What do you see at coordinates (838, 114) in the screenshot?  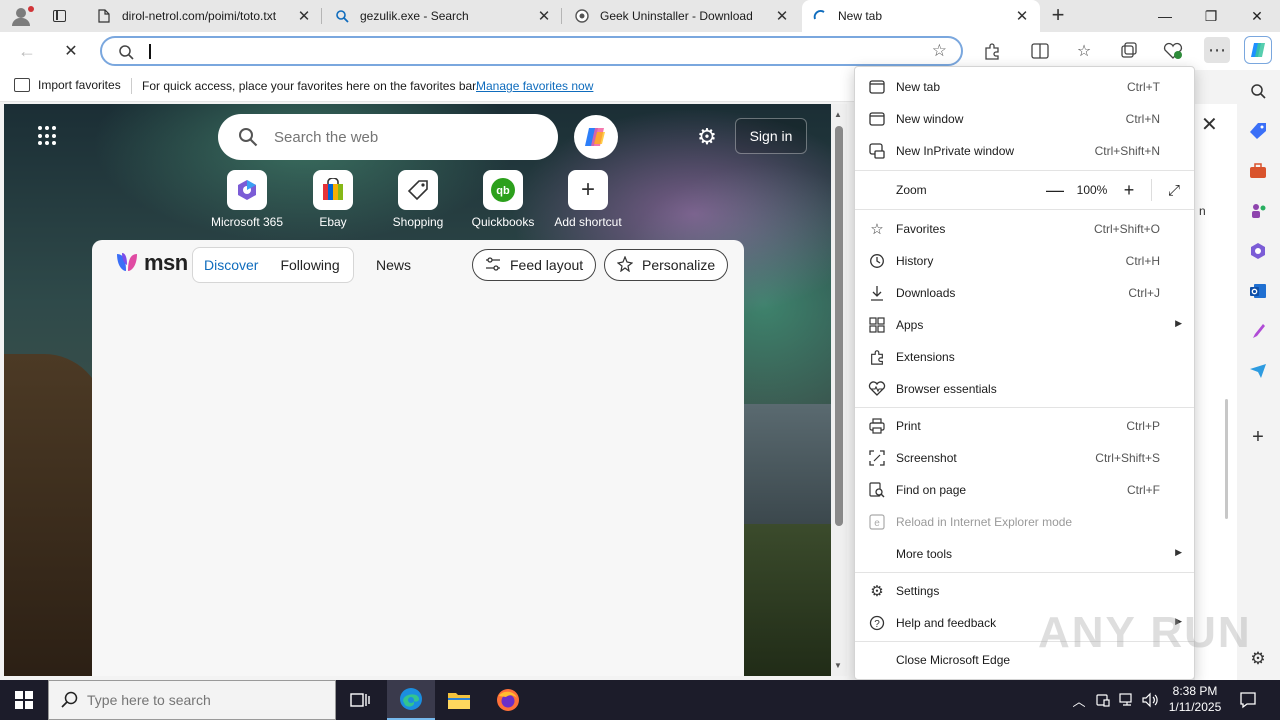 I see `scroll-up-arrow-icon: ▲` at bounding box center [838, 114].